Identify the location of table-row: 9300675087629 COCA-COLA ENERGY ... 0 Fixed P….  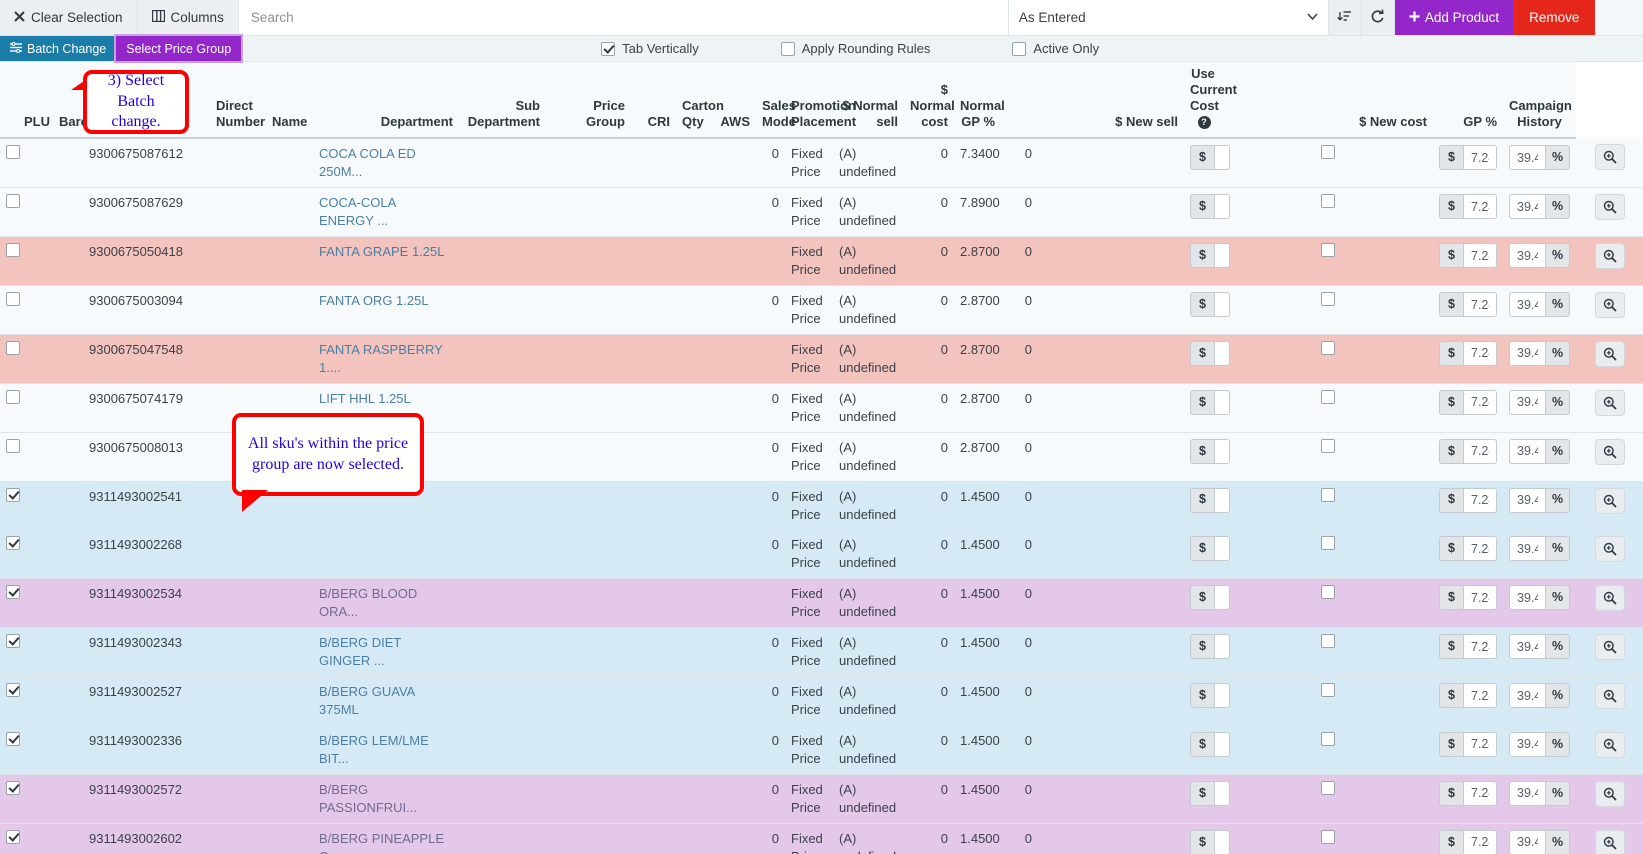
(821, 212).